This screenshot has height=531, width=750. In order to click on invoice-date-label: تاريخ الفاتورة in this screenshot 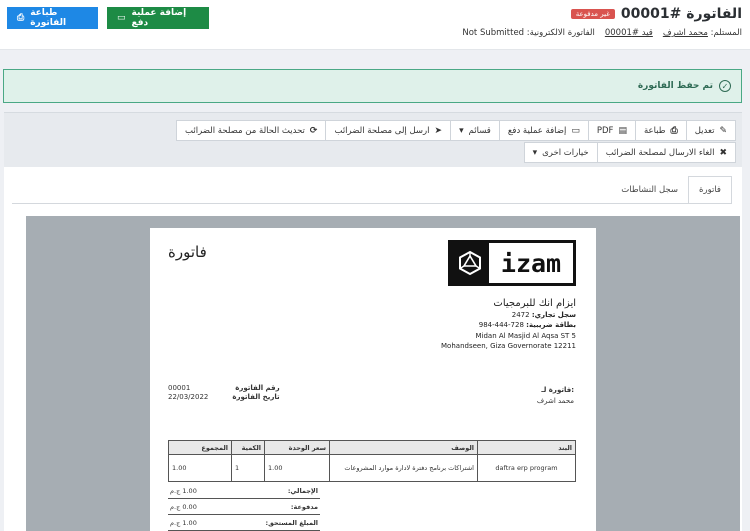, I will do `click(256, 397)`.